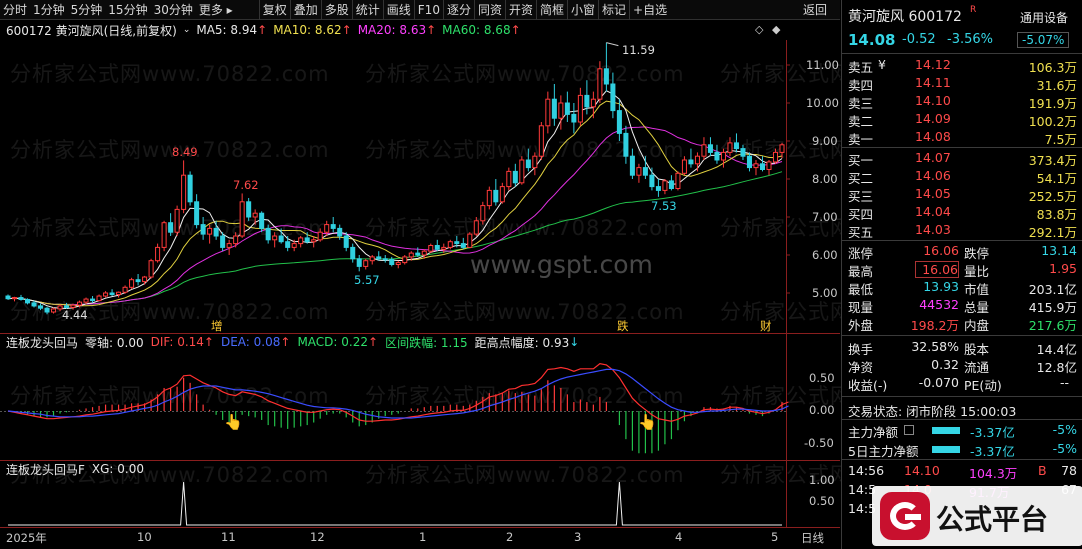  I want to click on price-axis-label: 9.00, so click(825, 141).